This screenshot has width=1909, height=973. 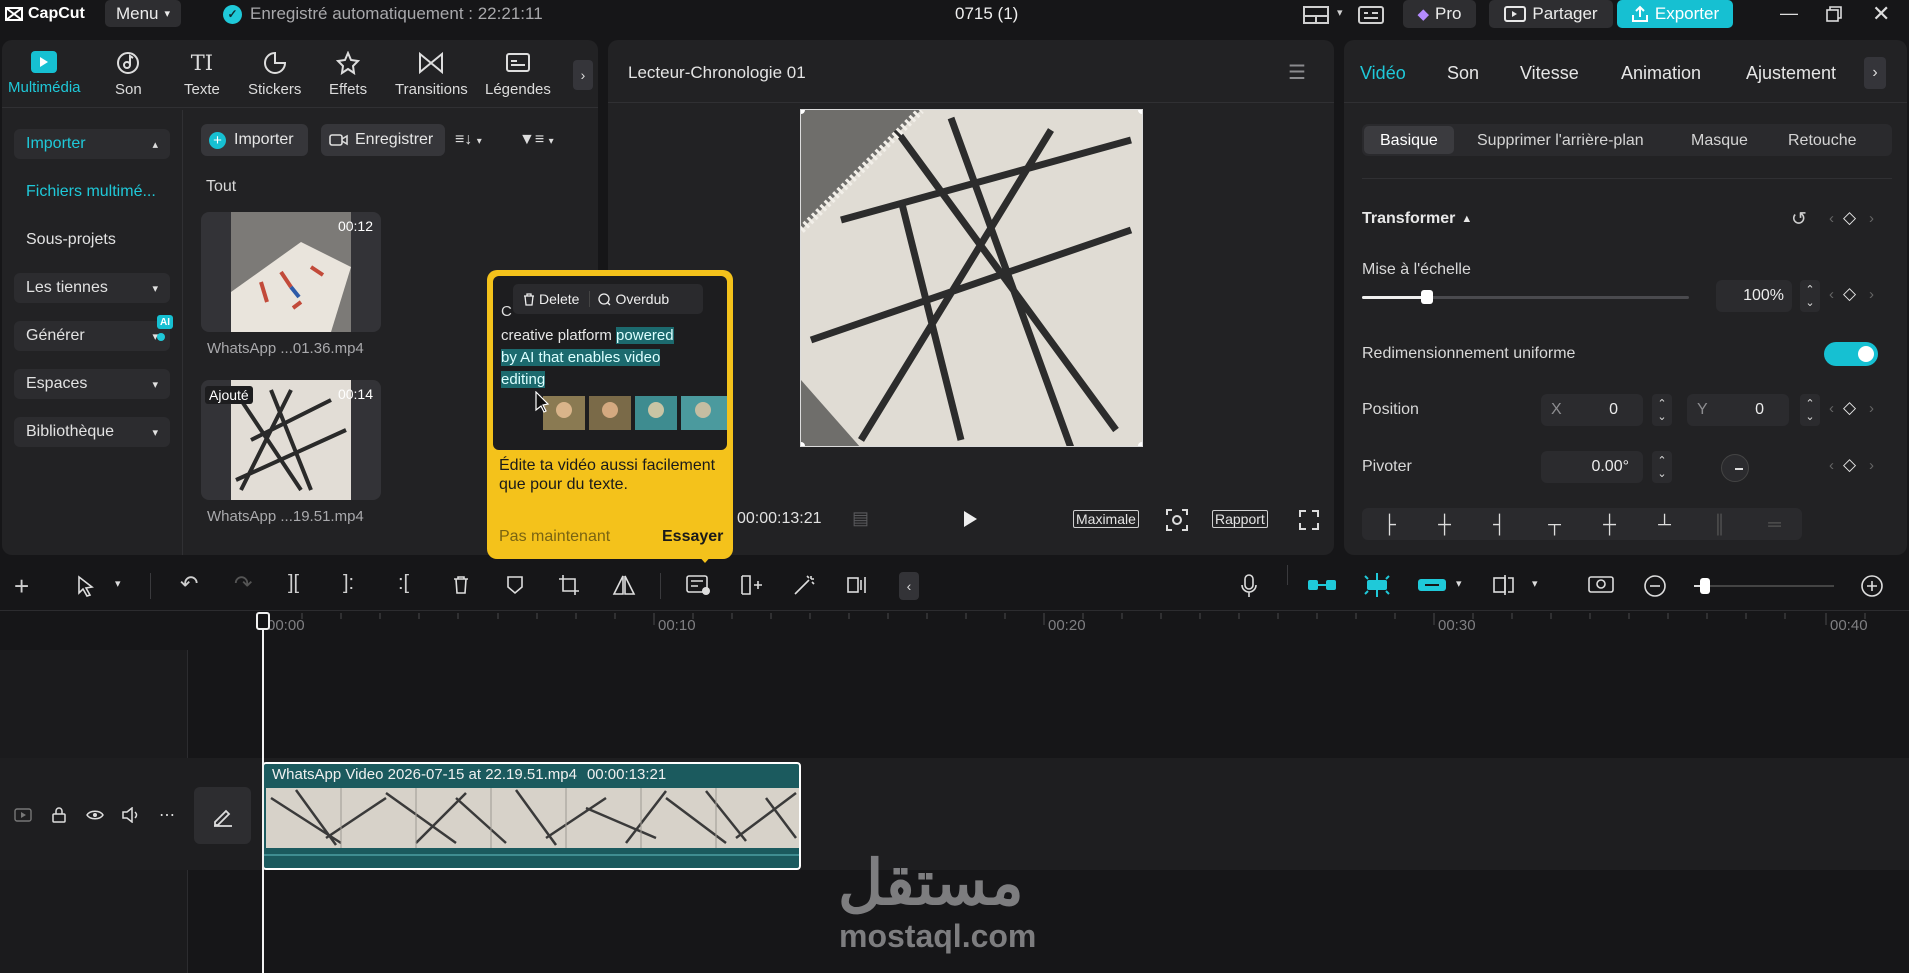 What do you see at coordinates (1463, 73) in the screenshot?
I see `tab-sound: Son` at bounding box center [1463, 73].